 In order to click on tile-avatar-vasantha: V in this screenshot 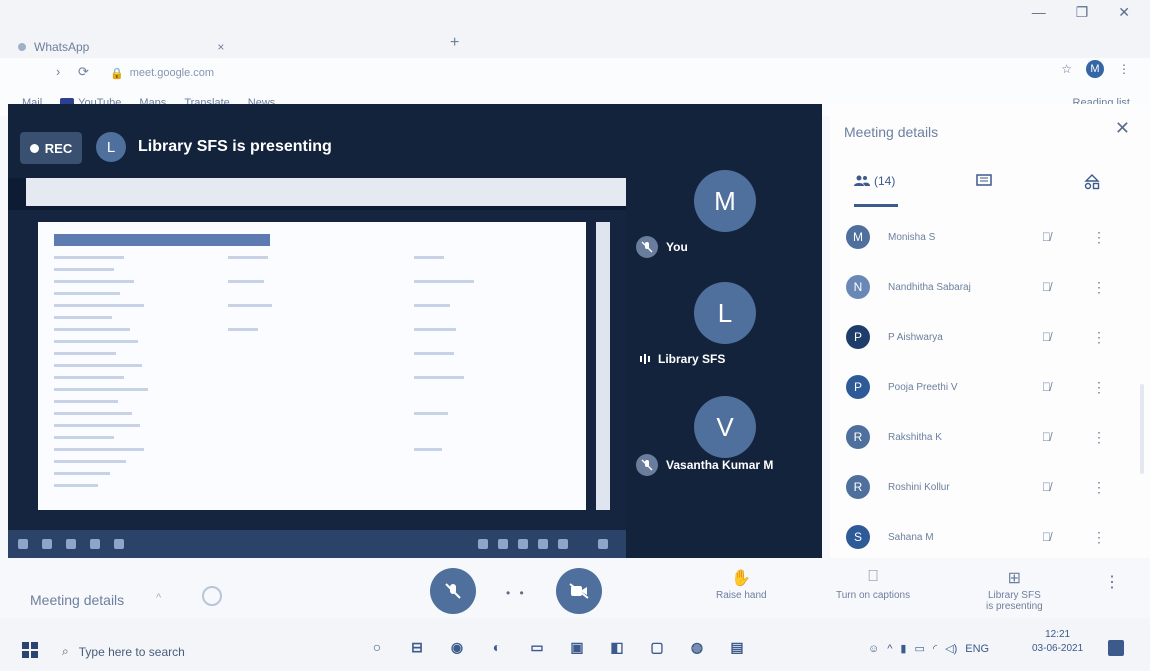, I will do `click(725, 427)`.